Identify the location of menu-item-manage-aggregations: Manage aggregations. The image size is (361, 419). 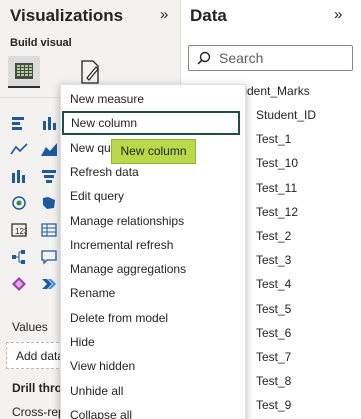
(154, 269).